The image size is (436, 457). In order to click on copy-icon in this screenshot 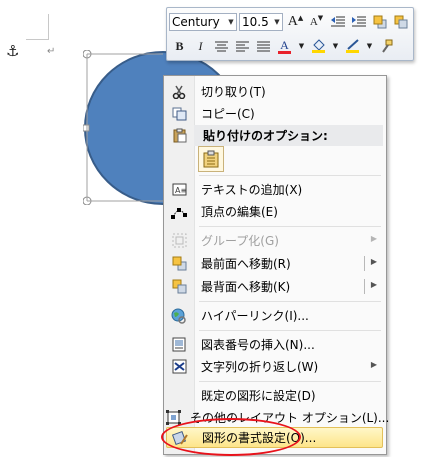, I will do `click(179, 113)`.